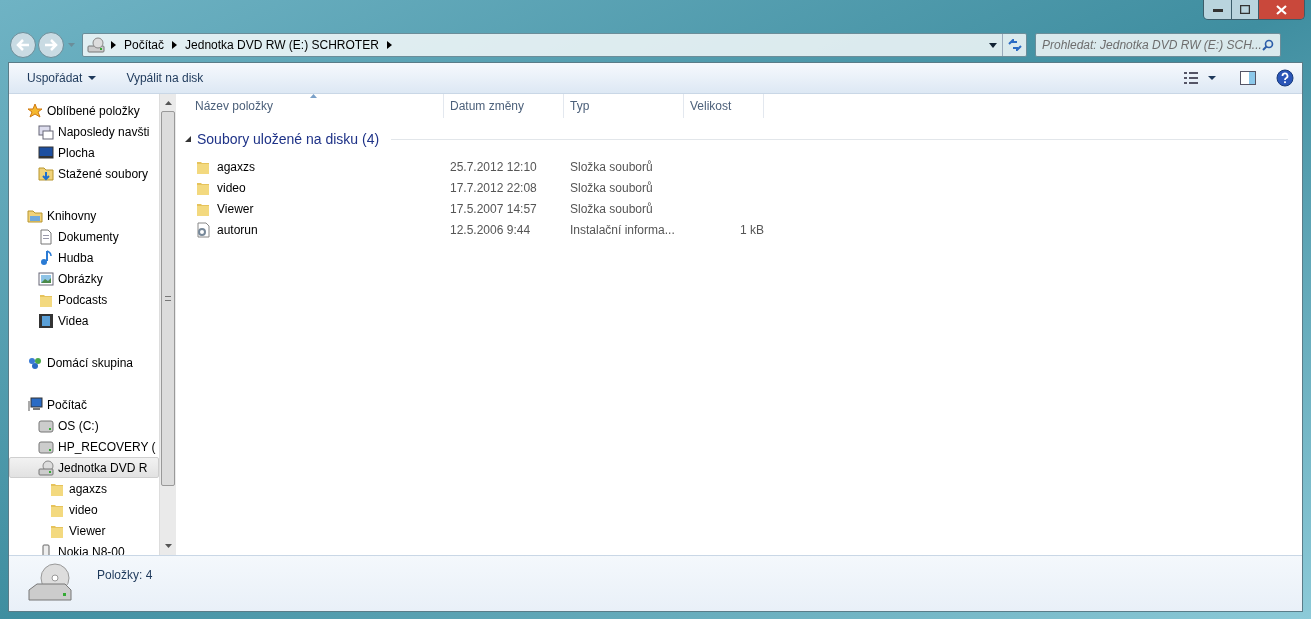 The width and height of the screenshot is (1311, 619). I want to click on breadcrumb: Jednotka DVD RW (E:) SCHROTER, so click(282, 45).